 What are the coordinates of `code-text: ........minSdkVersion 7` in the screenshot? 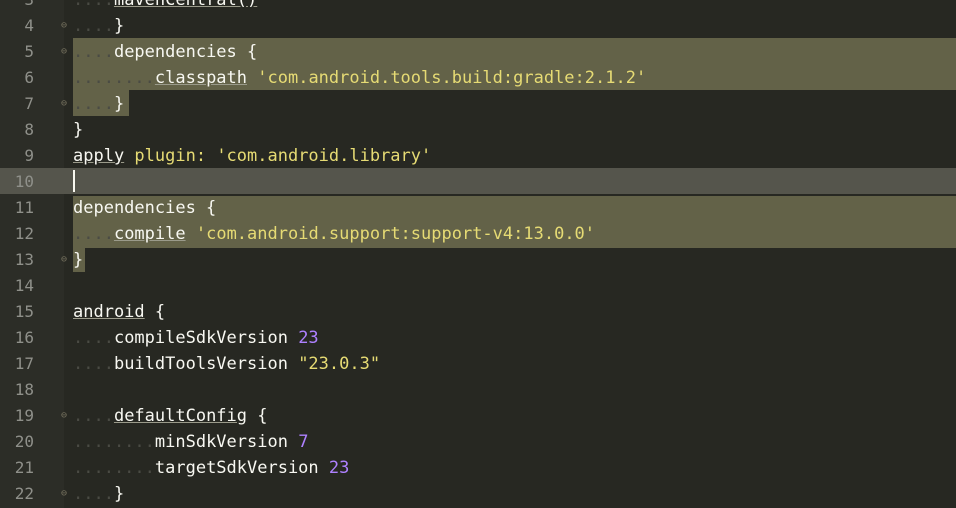 It's located at (190, 442).